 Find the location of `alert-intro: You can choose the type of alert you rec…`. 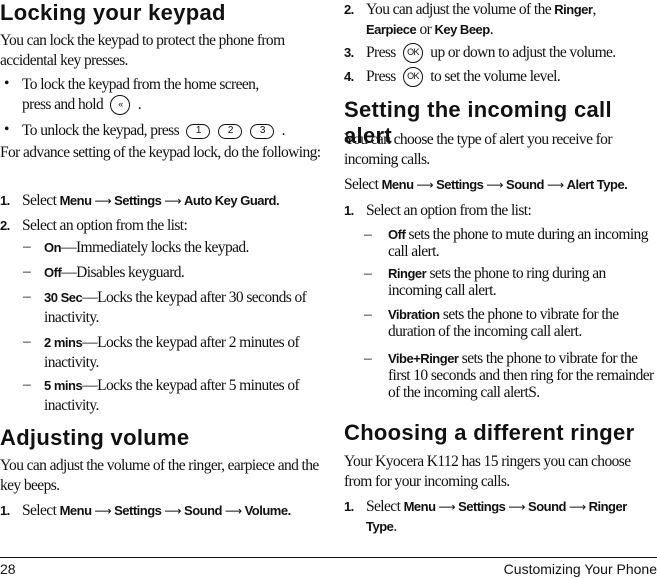

alert-intro: You can choose the type of alert you rec… is located at coordinates (478, 149).